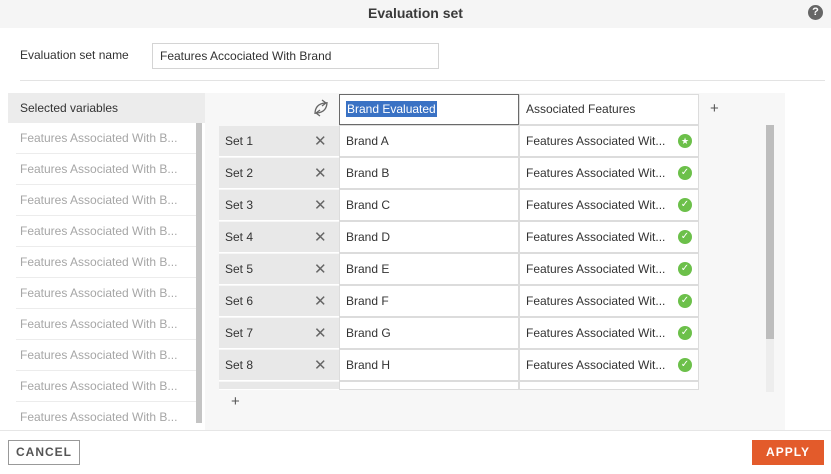  I want to click on row-label-text: Set 6, so click(239, 301).